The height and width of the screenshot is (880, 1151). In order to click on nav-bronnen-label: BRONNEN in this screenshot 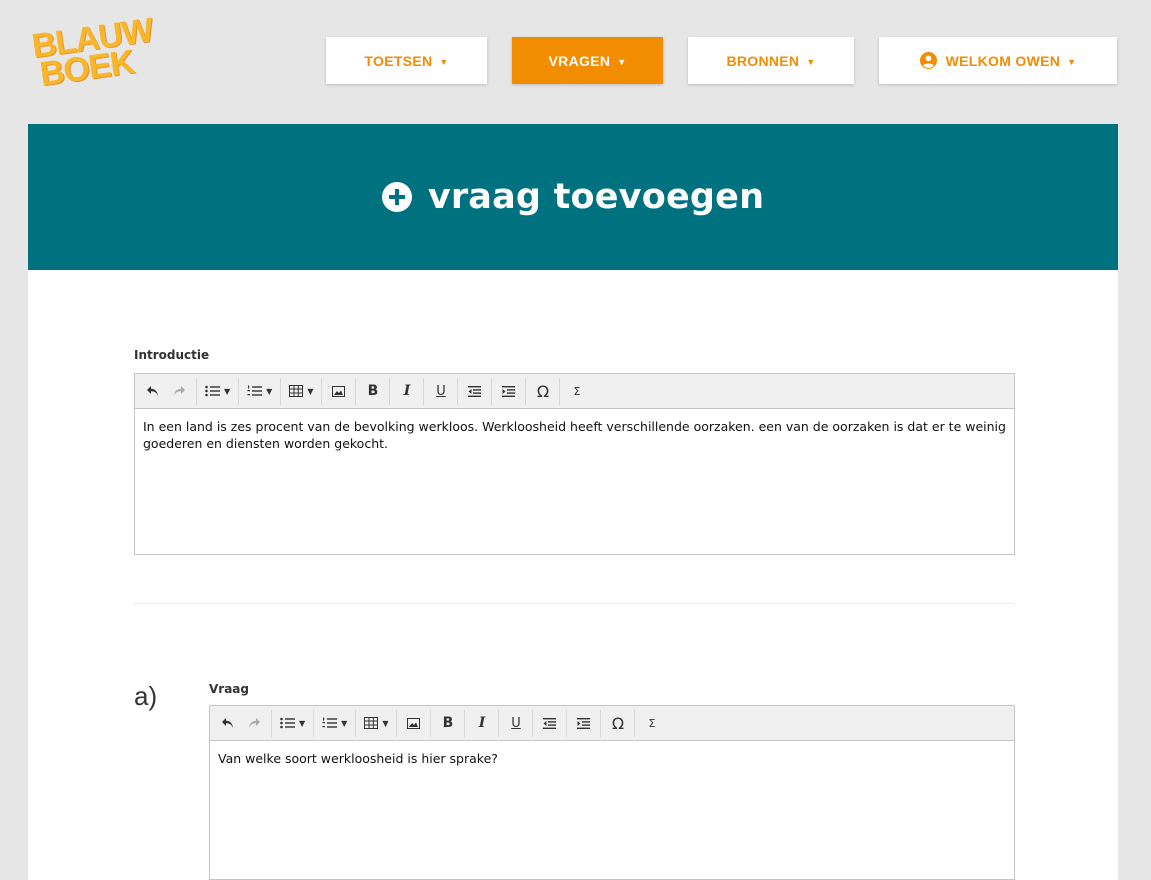, I will do `click(763, 60)`.